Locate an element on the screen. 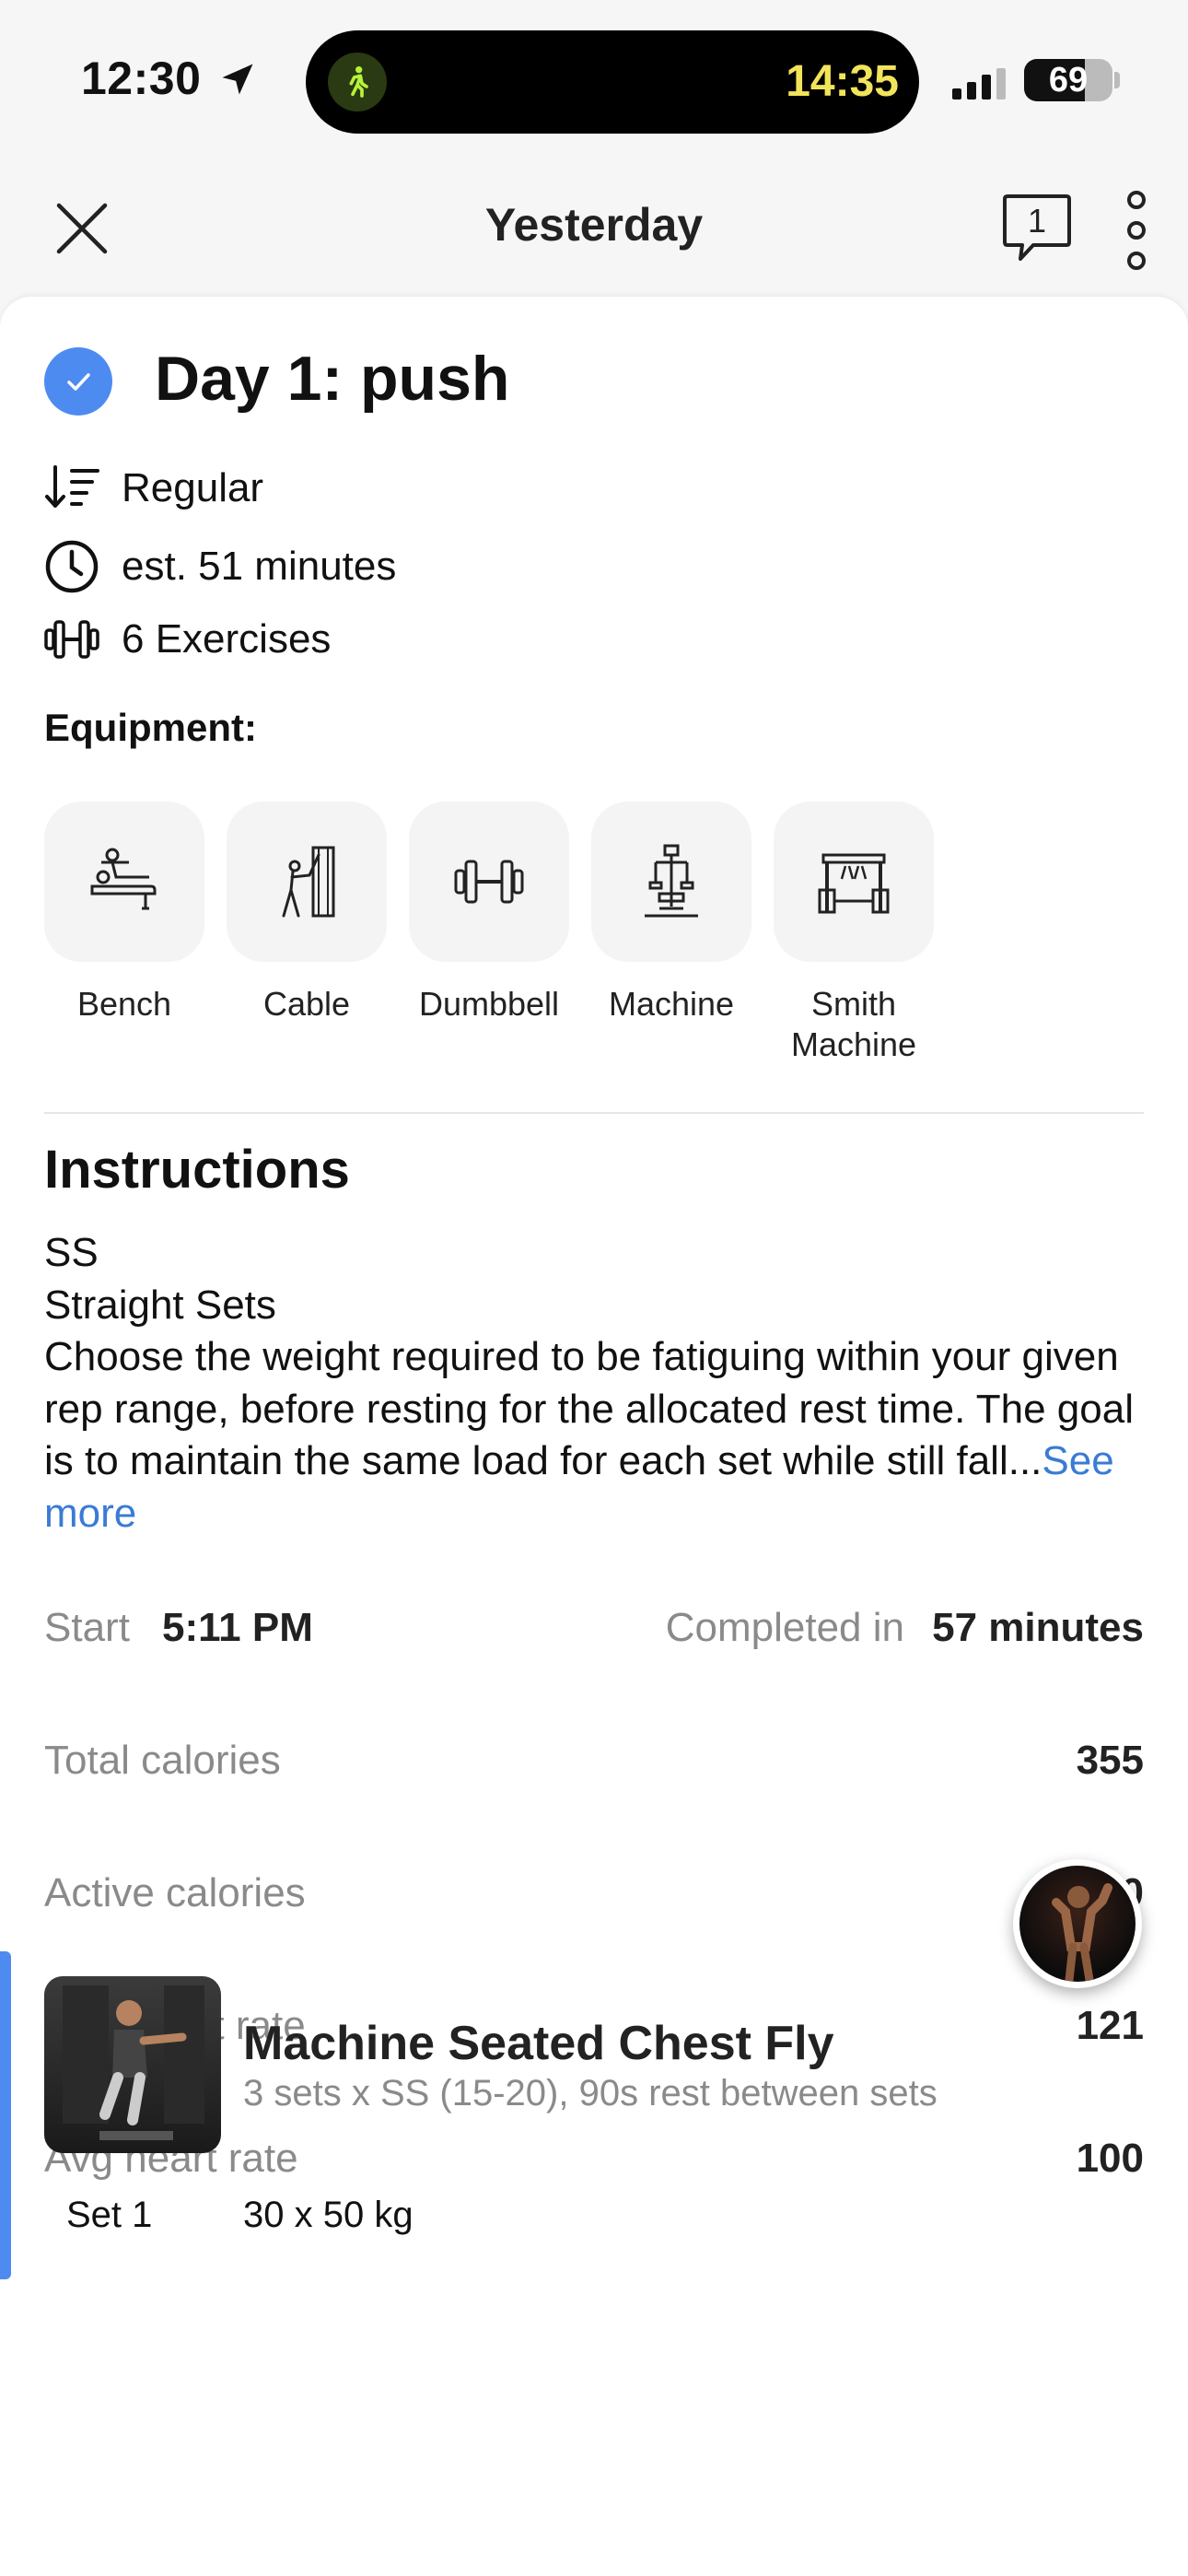  start-label: Start is located at coordinates (87, 1627).